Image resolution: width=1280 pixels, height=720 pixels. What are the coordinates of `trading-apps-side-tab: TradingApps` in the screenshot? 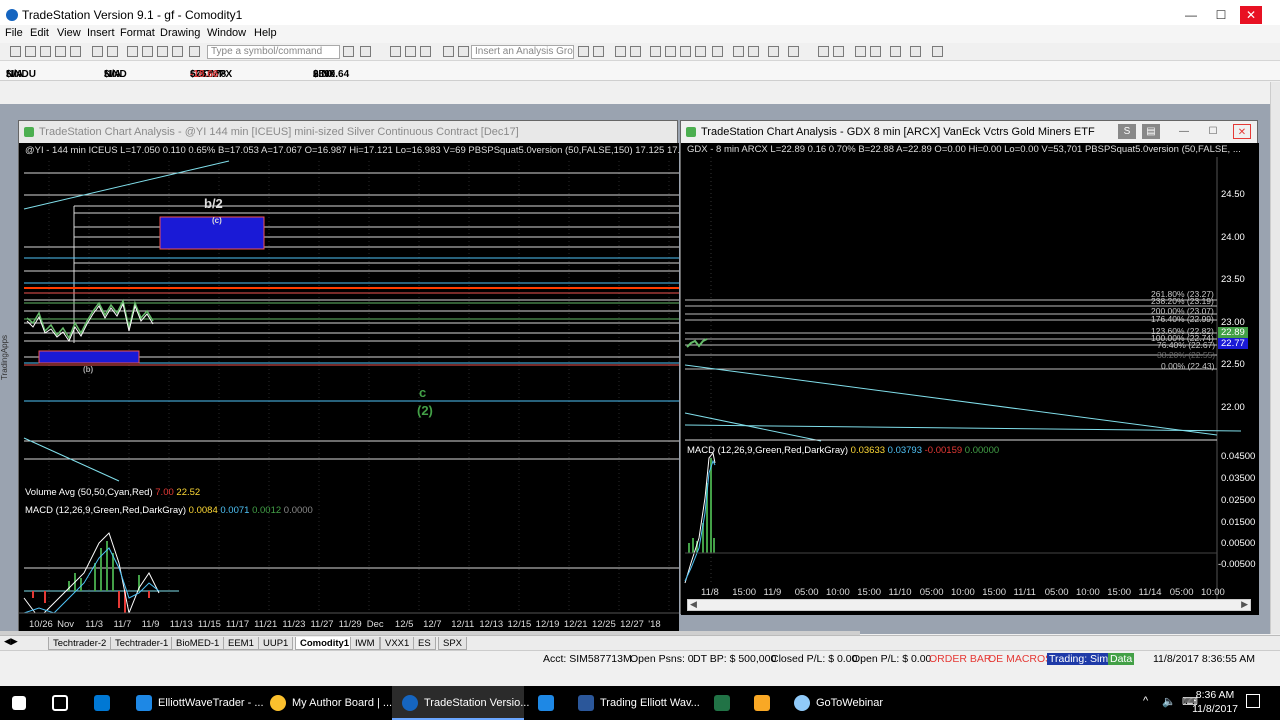 It's located at (4, 340).